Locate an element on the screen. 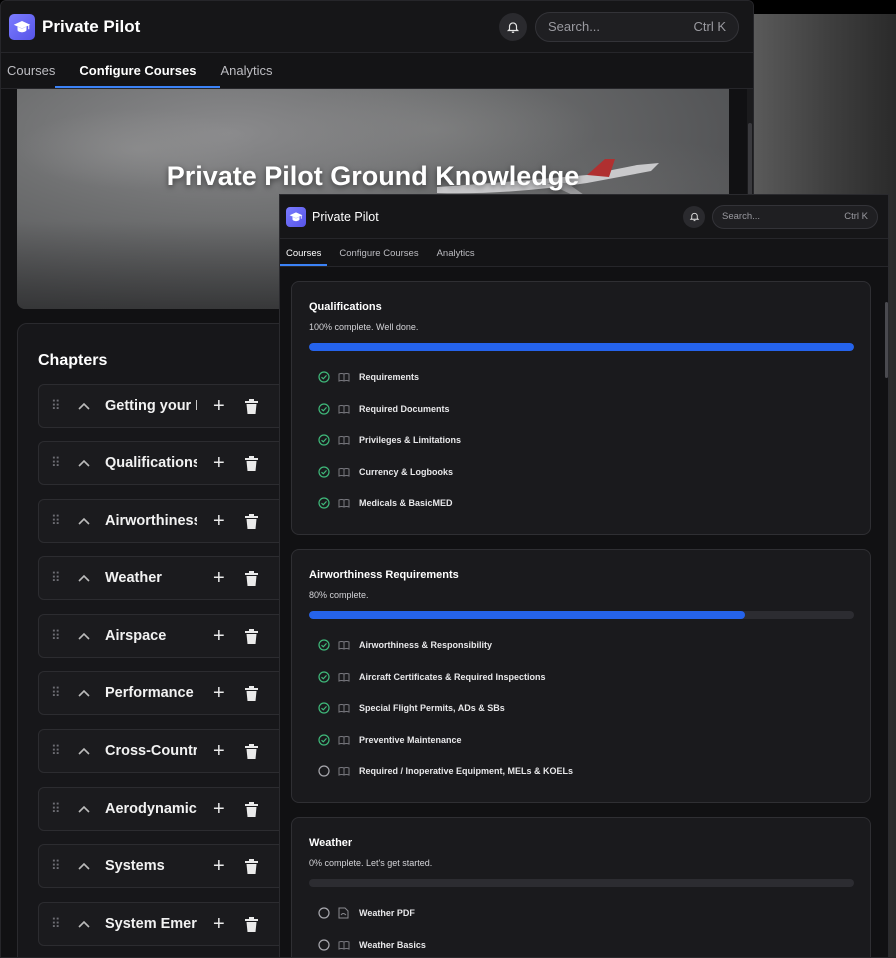 This screenshot has width=896, height=958. progress-bar-fill is located at coordinates (581, 347).